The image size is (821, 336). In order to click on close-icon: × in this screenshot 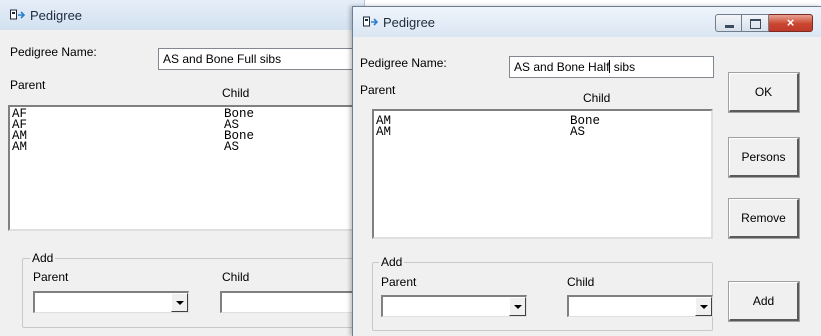, I will do `click(790, 22)`.